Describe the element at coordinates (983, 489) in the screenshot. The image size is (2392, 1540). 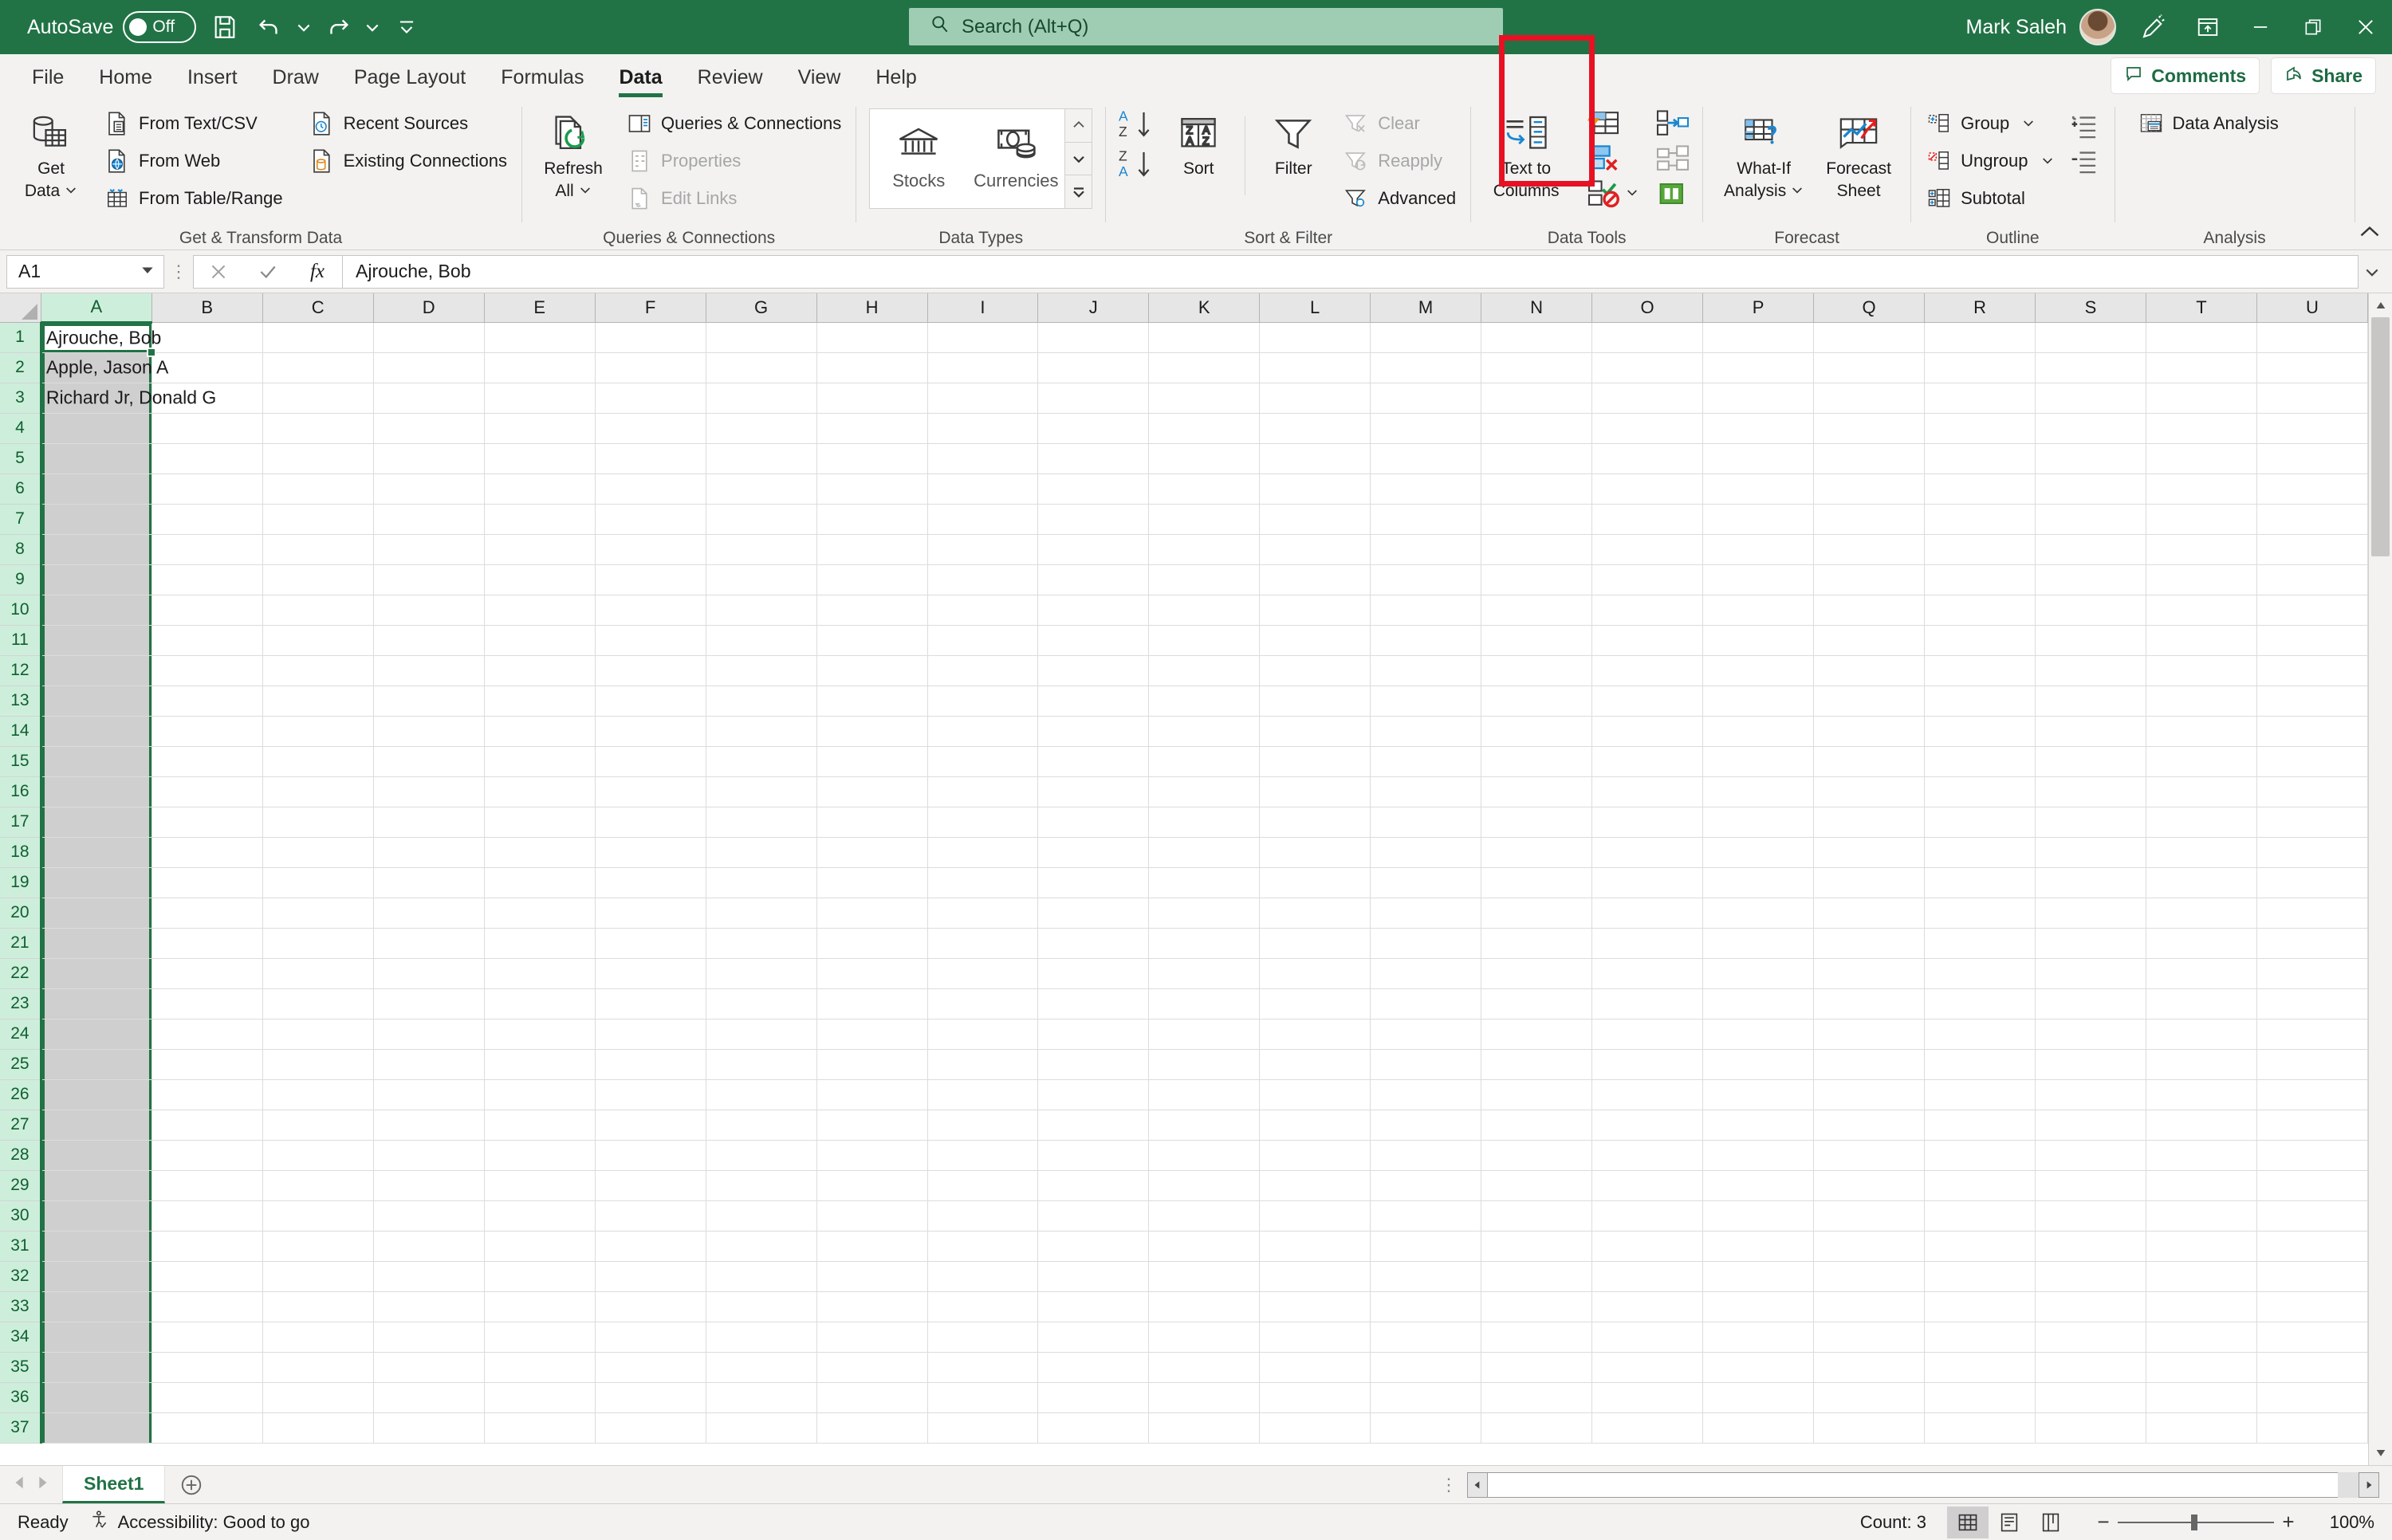
I see `cell-i6` at that location.